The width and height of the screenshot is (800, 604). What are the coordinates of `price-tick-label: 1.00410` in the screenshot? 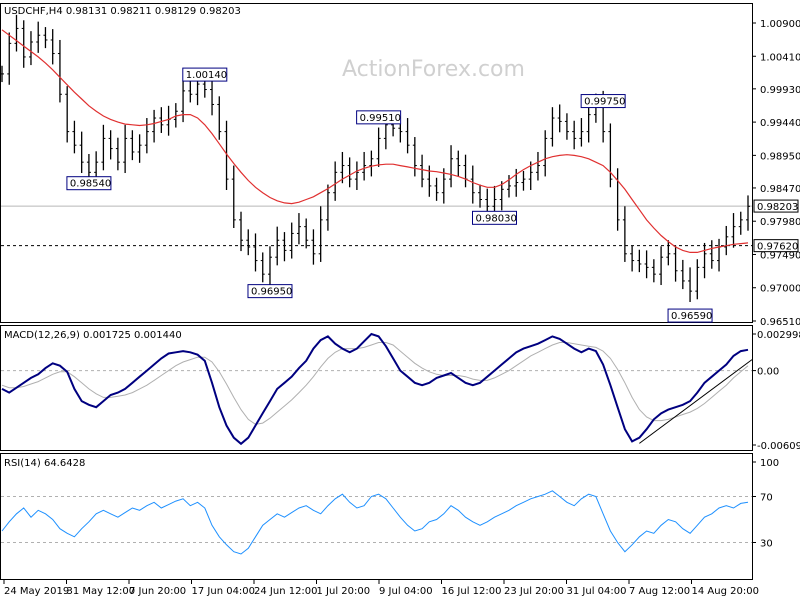 It's located at (780, 57).